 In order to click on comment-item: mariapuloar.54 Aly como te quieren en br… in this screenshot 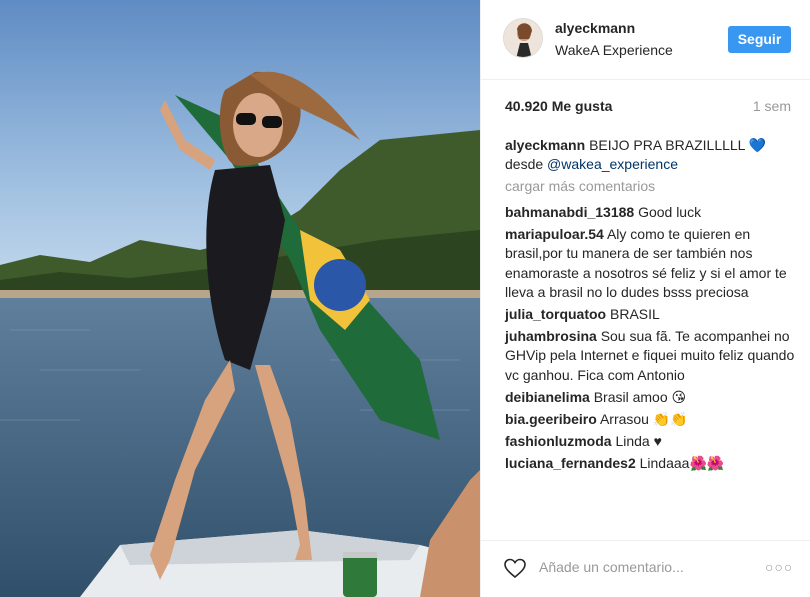, I will do `click(650, 264)`.